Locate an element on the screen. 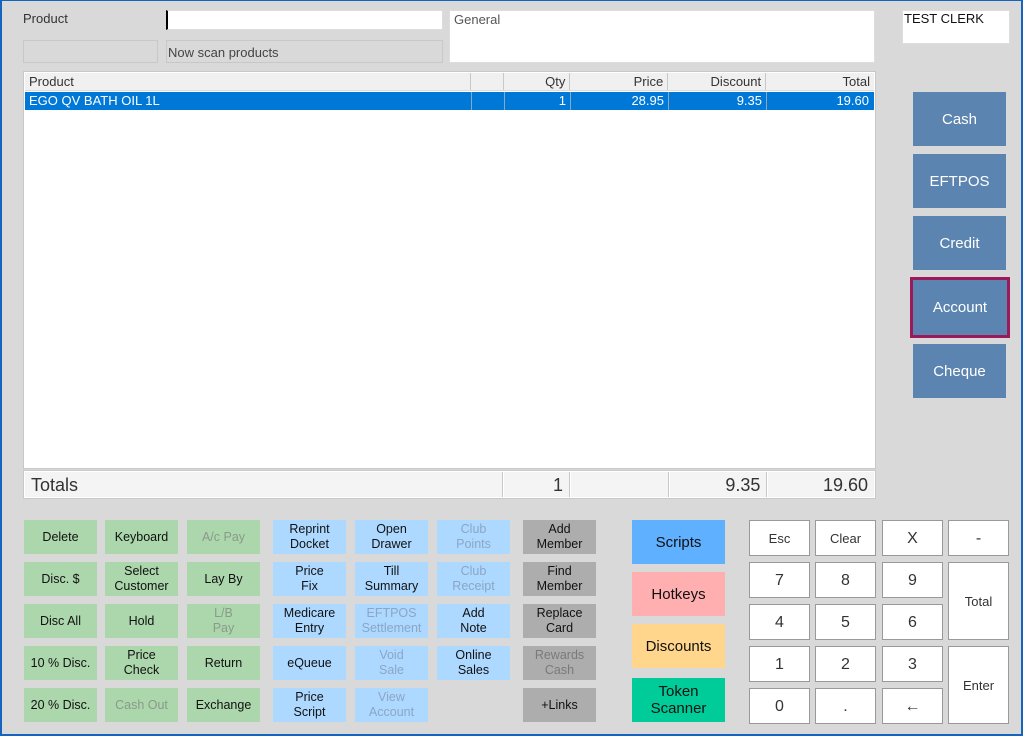 The width and height of the screenshot is (1023, 736). club-points-button: Club Points is located at coordinates (473, 537).